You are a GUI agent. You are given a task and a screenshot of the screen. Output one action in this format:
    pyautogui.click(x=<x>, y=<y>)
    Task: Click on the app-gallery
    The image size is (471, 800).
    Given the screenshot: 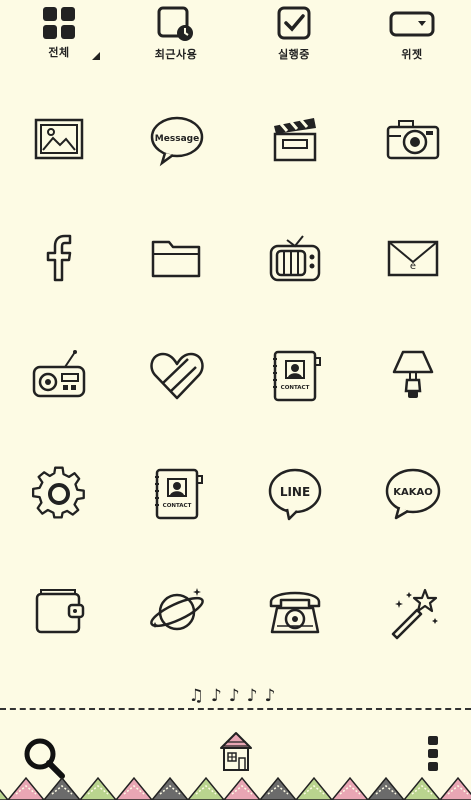 What is the action you would take?
    pyautogui.click(x=59, y=140)
    